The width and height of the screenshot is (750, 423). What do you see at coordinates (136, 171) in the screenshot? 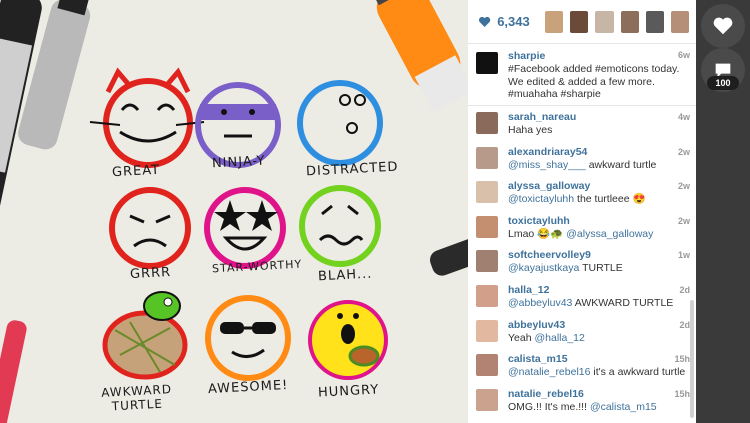
I see `label-great: GREAT` at bounding box center [136, 171].